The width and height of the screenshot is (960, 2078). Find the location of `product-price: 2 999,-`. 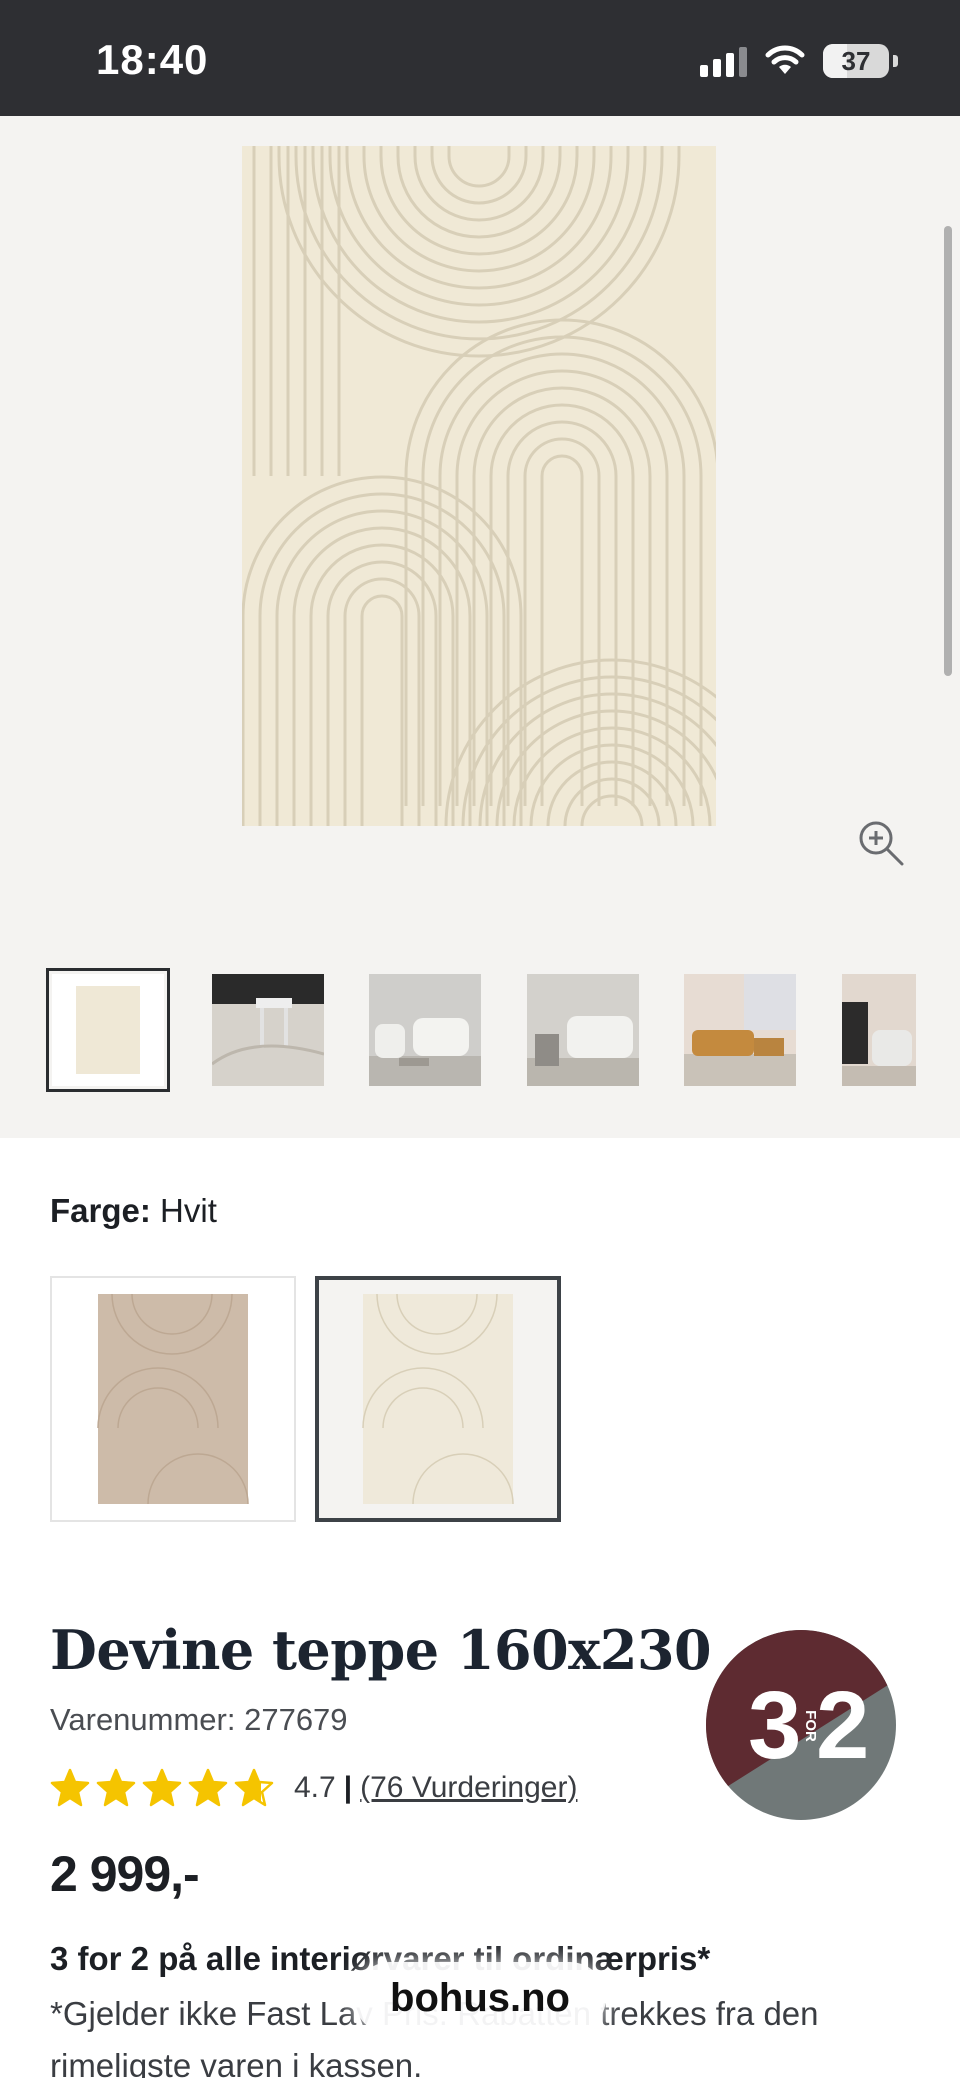

product-price: 2 999,- is located at coordinates (125, 1874).